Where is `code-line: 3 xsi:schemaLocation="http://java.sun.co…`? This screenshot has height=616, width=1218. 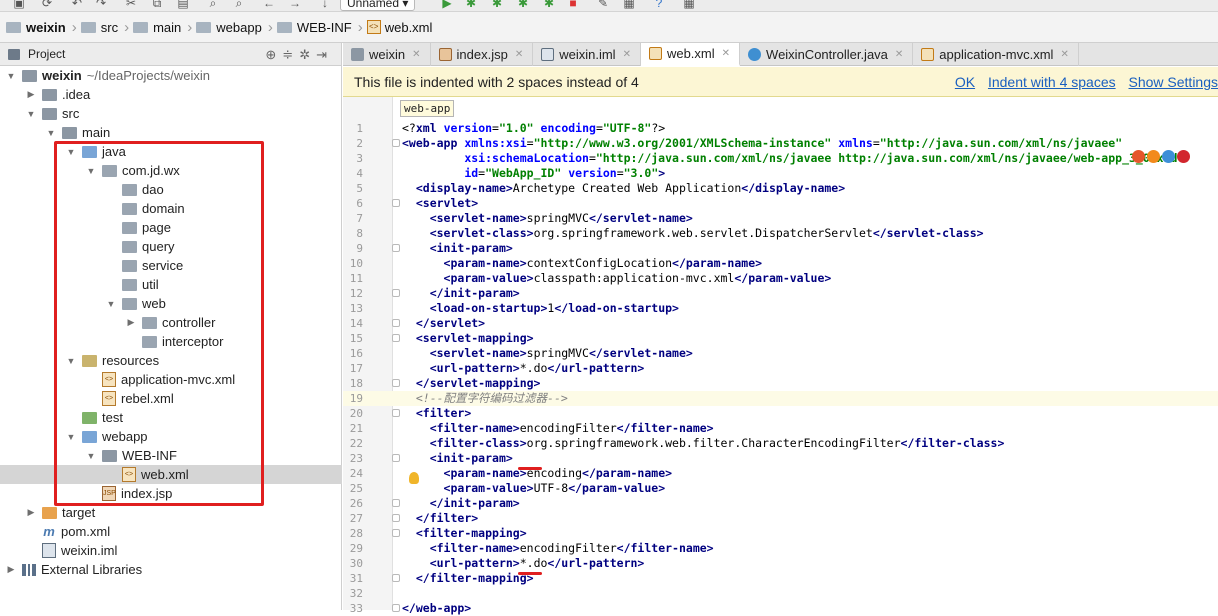 code-line: 3 xsi:schemaLocation="http://java.sun.co… is located at coordinates (780, 158).